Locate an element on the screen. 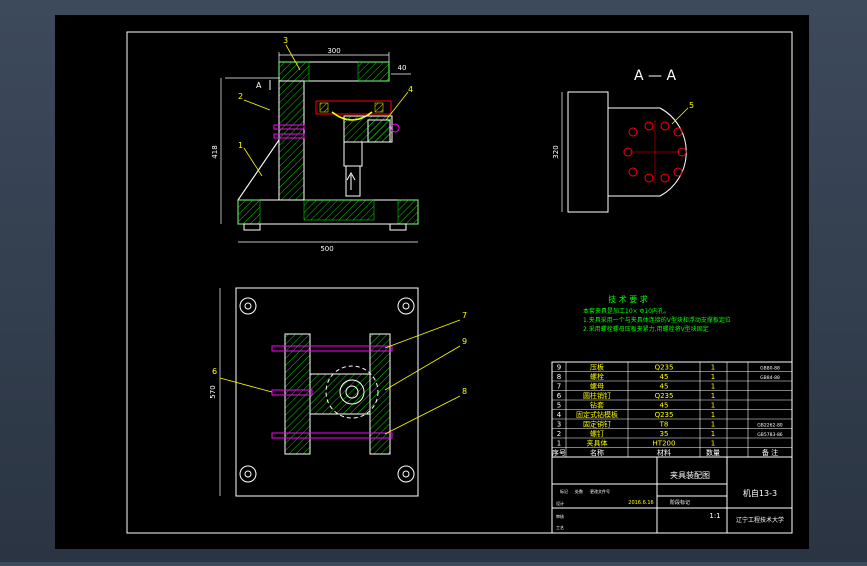 The height and width of the screenshot is (566, 867). bom-cell-note: GB2262-80 is located at coordinates (770, 426).